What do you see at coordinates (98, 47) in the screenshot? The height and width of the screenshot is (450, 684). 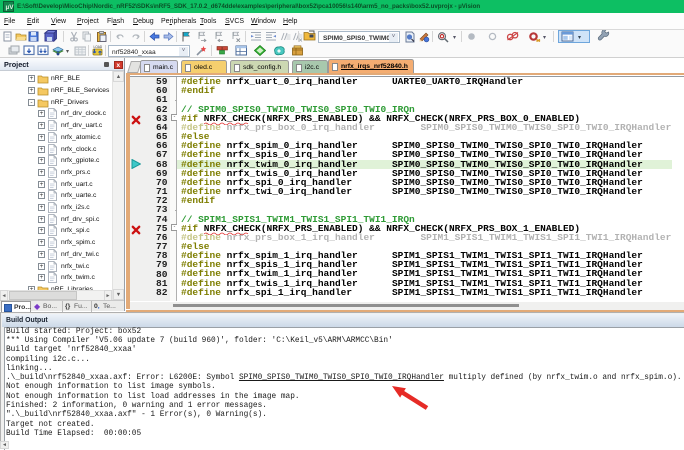 I see `svg-text: LOAD` at bounding box center [98, 47].